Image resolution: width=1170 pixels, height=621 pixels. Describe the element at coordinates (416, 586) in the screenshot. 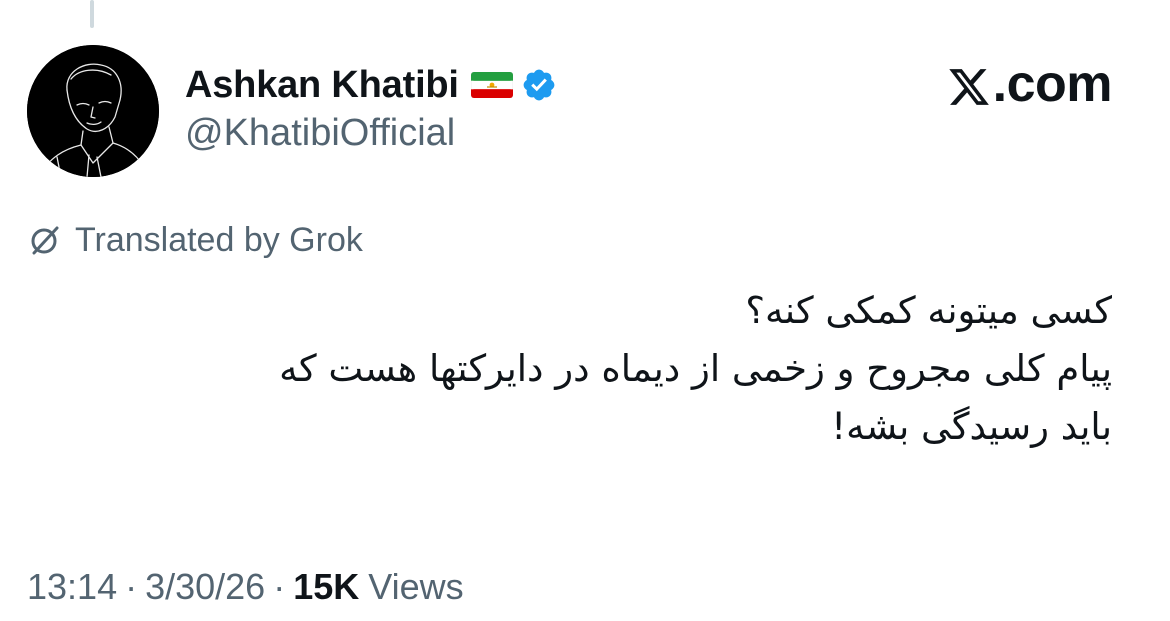

I see `views-label: Views` at that location.